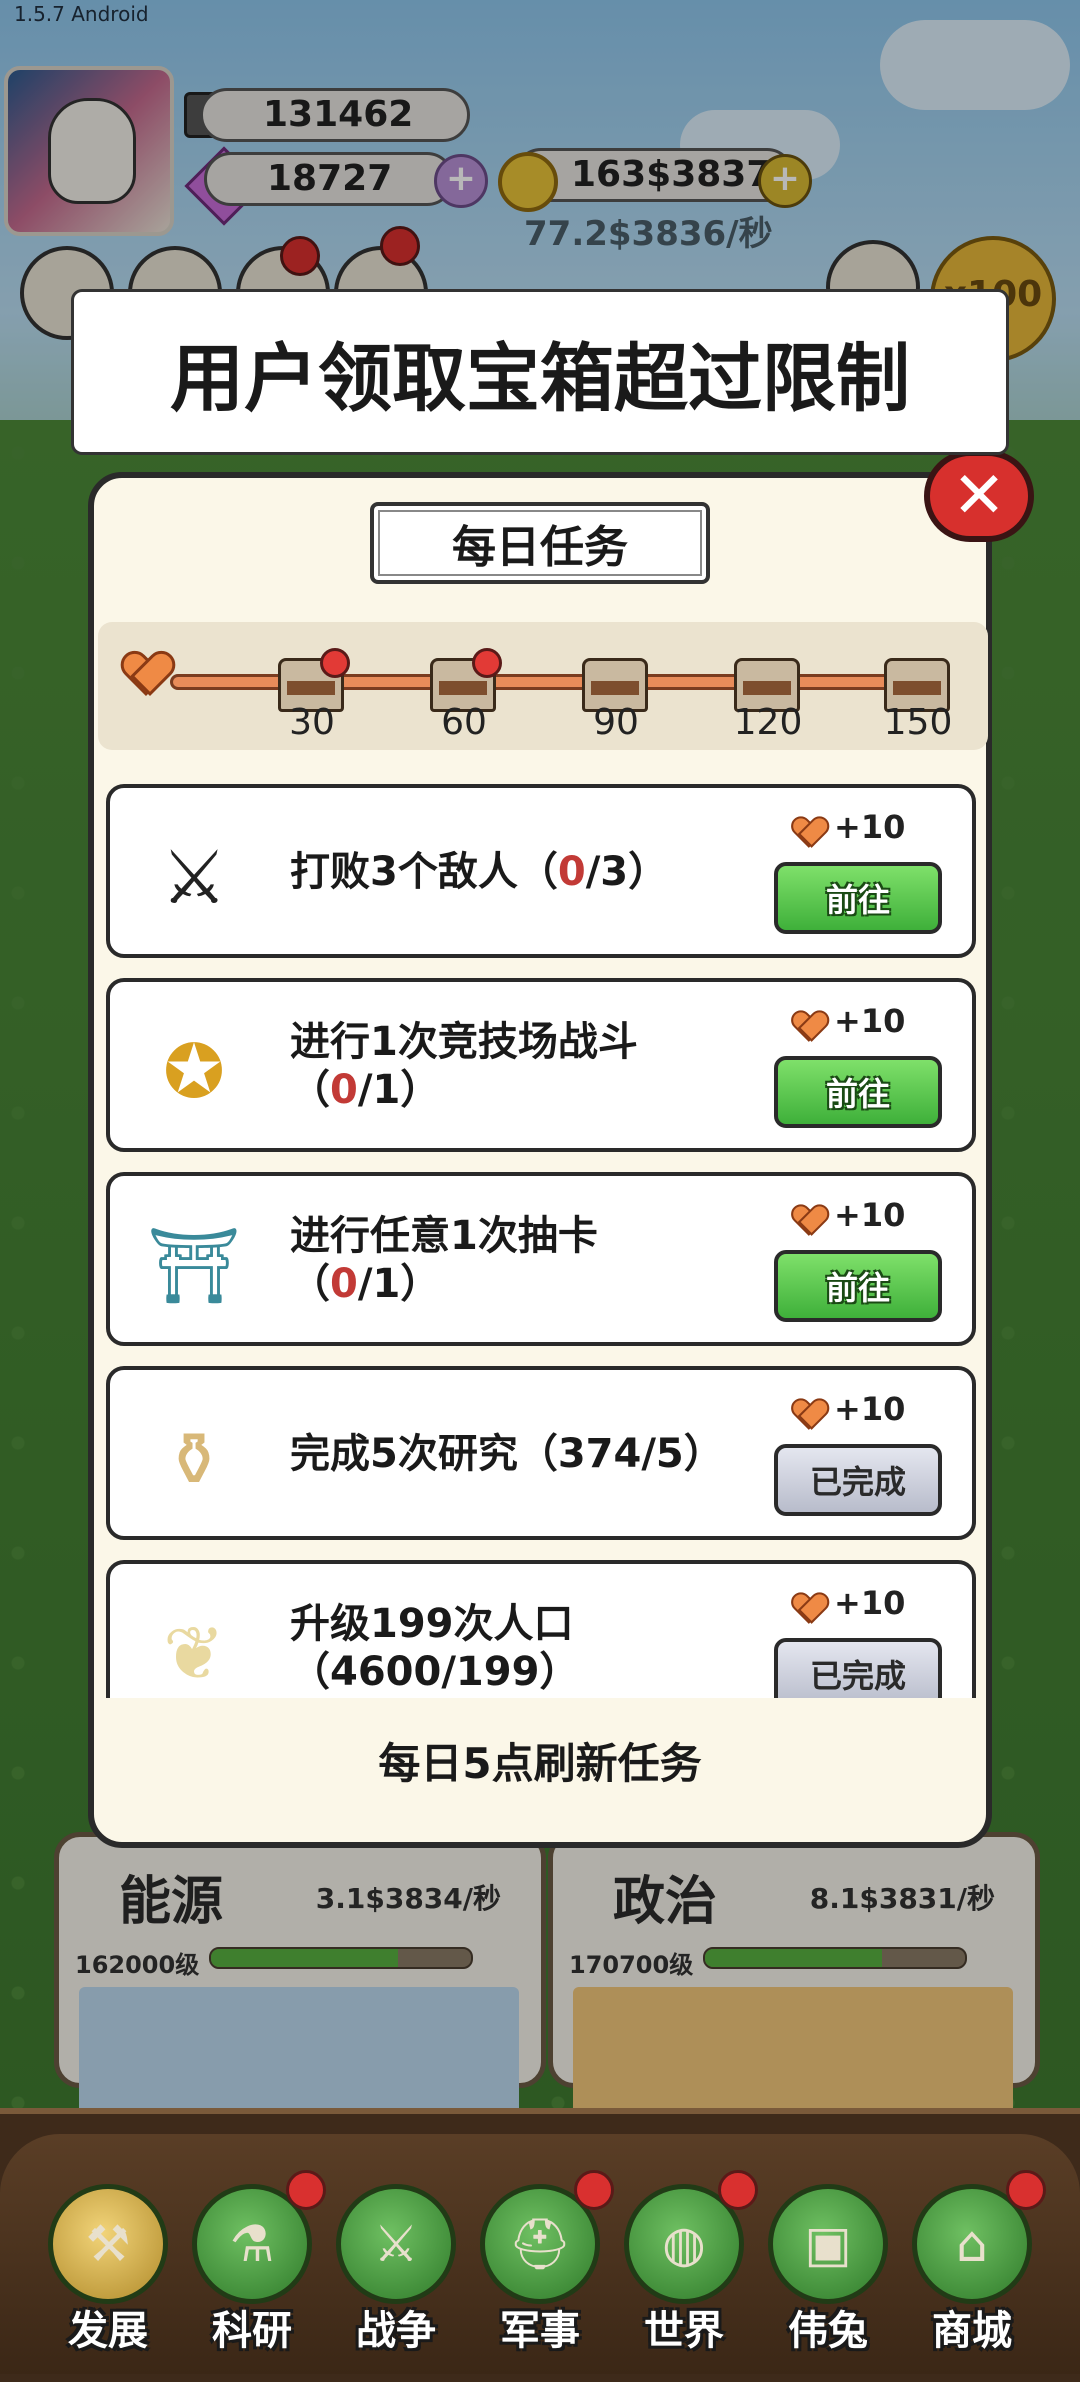 Image resolution: width=1080 pixels, height=2382 pixels. Describe the element at coordinates (918, 722) in the screenshot. I see `milestone-label: 150` at that location.